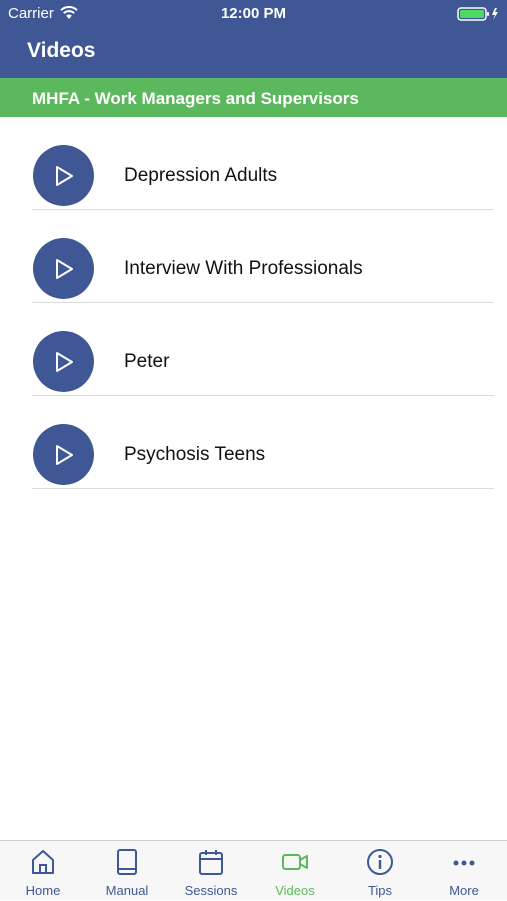 This screenshot has height=901, width=507. What do you see at coordinates (195, 454) in the screenshot?
I see `video-title: Psychosis Teens` at bounding box center [195, 454].